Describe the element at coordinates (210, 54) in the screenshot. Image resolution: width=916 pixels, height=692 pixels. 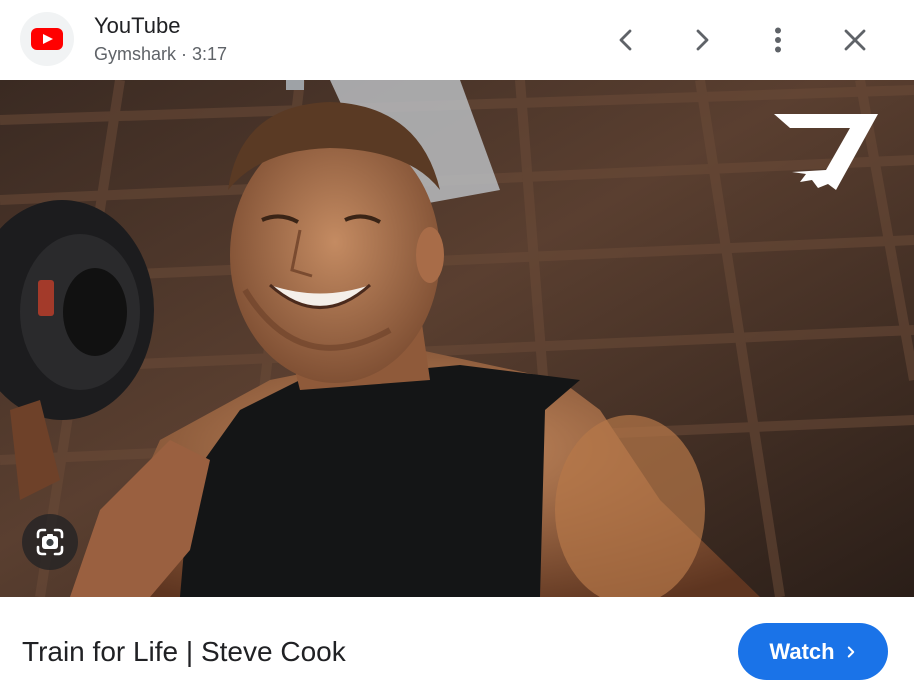
I see `video-duration: 3:17` at that location.